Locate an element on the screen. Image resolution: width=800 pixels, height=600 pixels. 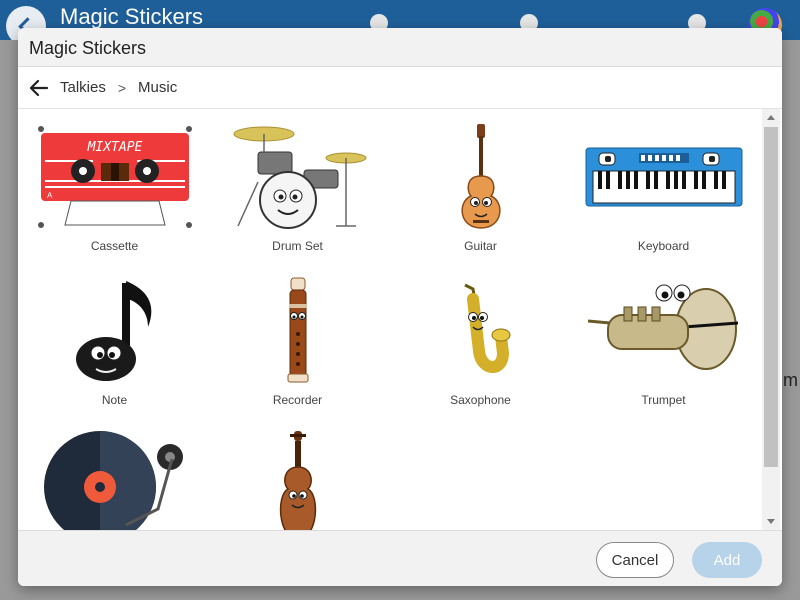
recorder-icon is located at coordinates (297, 330).